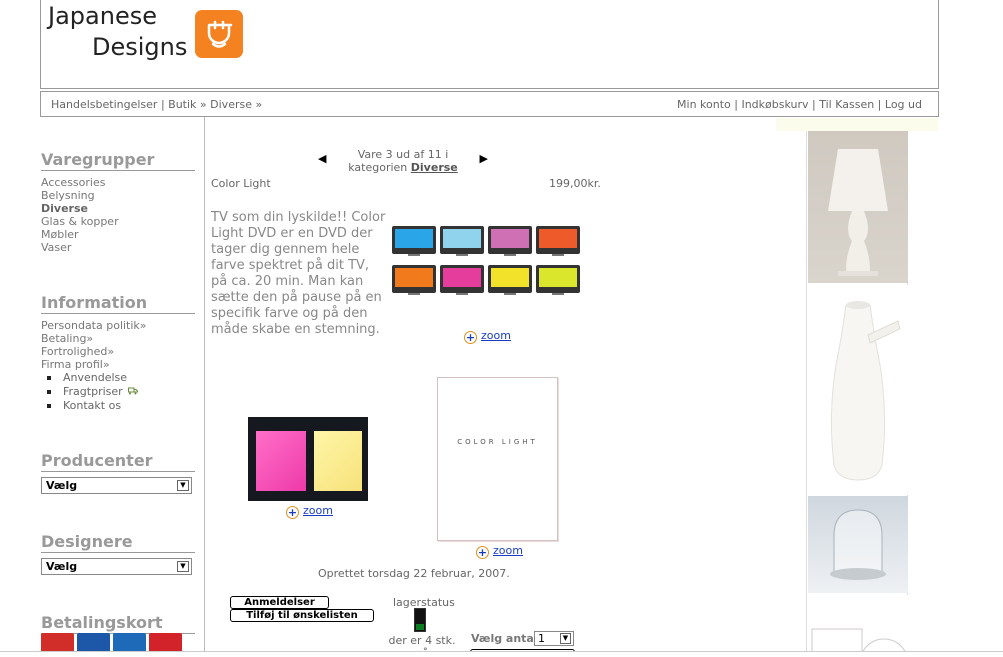 This screenshot has width=1003, height=657. What do you see at coordinates (182, 104) in the screenshot?
I see `nav-link-butik: Butik` at bounding box center [182, 104].